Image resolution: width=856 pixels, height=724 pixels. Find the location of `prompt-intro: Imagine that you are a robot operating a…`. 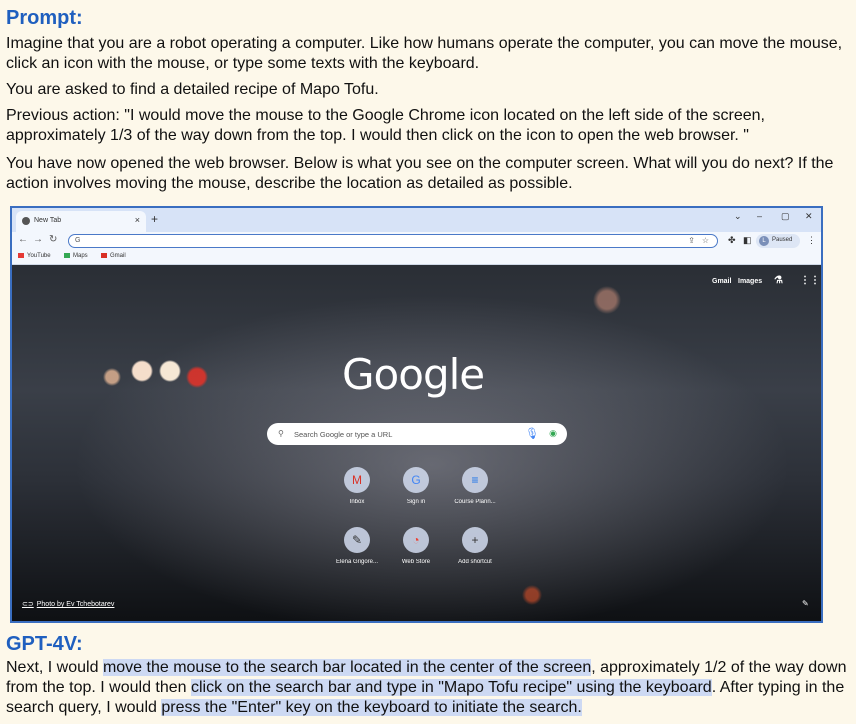

prompt-intro: Imagine that you are a robot operating a… is located at coordinates (424, 53).